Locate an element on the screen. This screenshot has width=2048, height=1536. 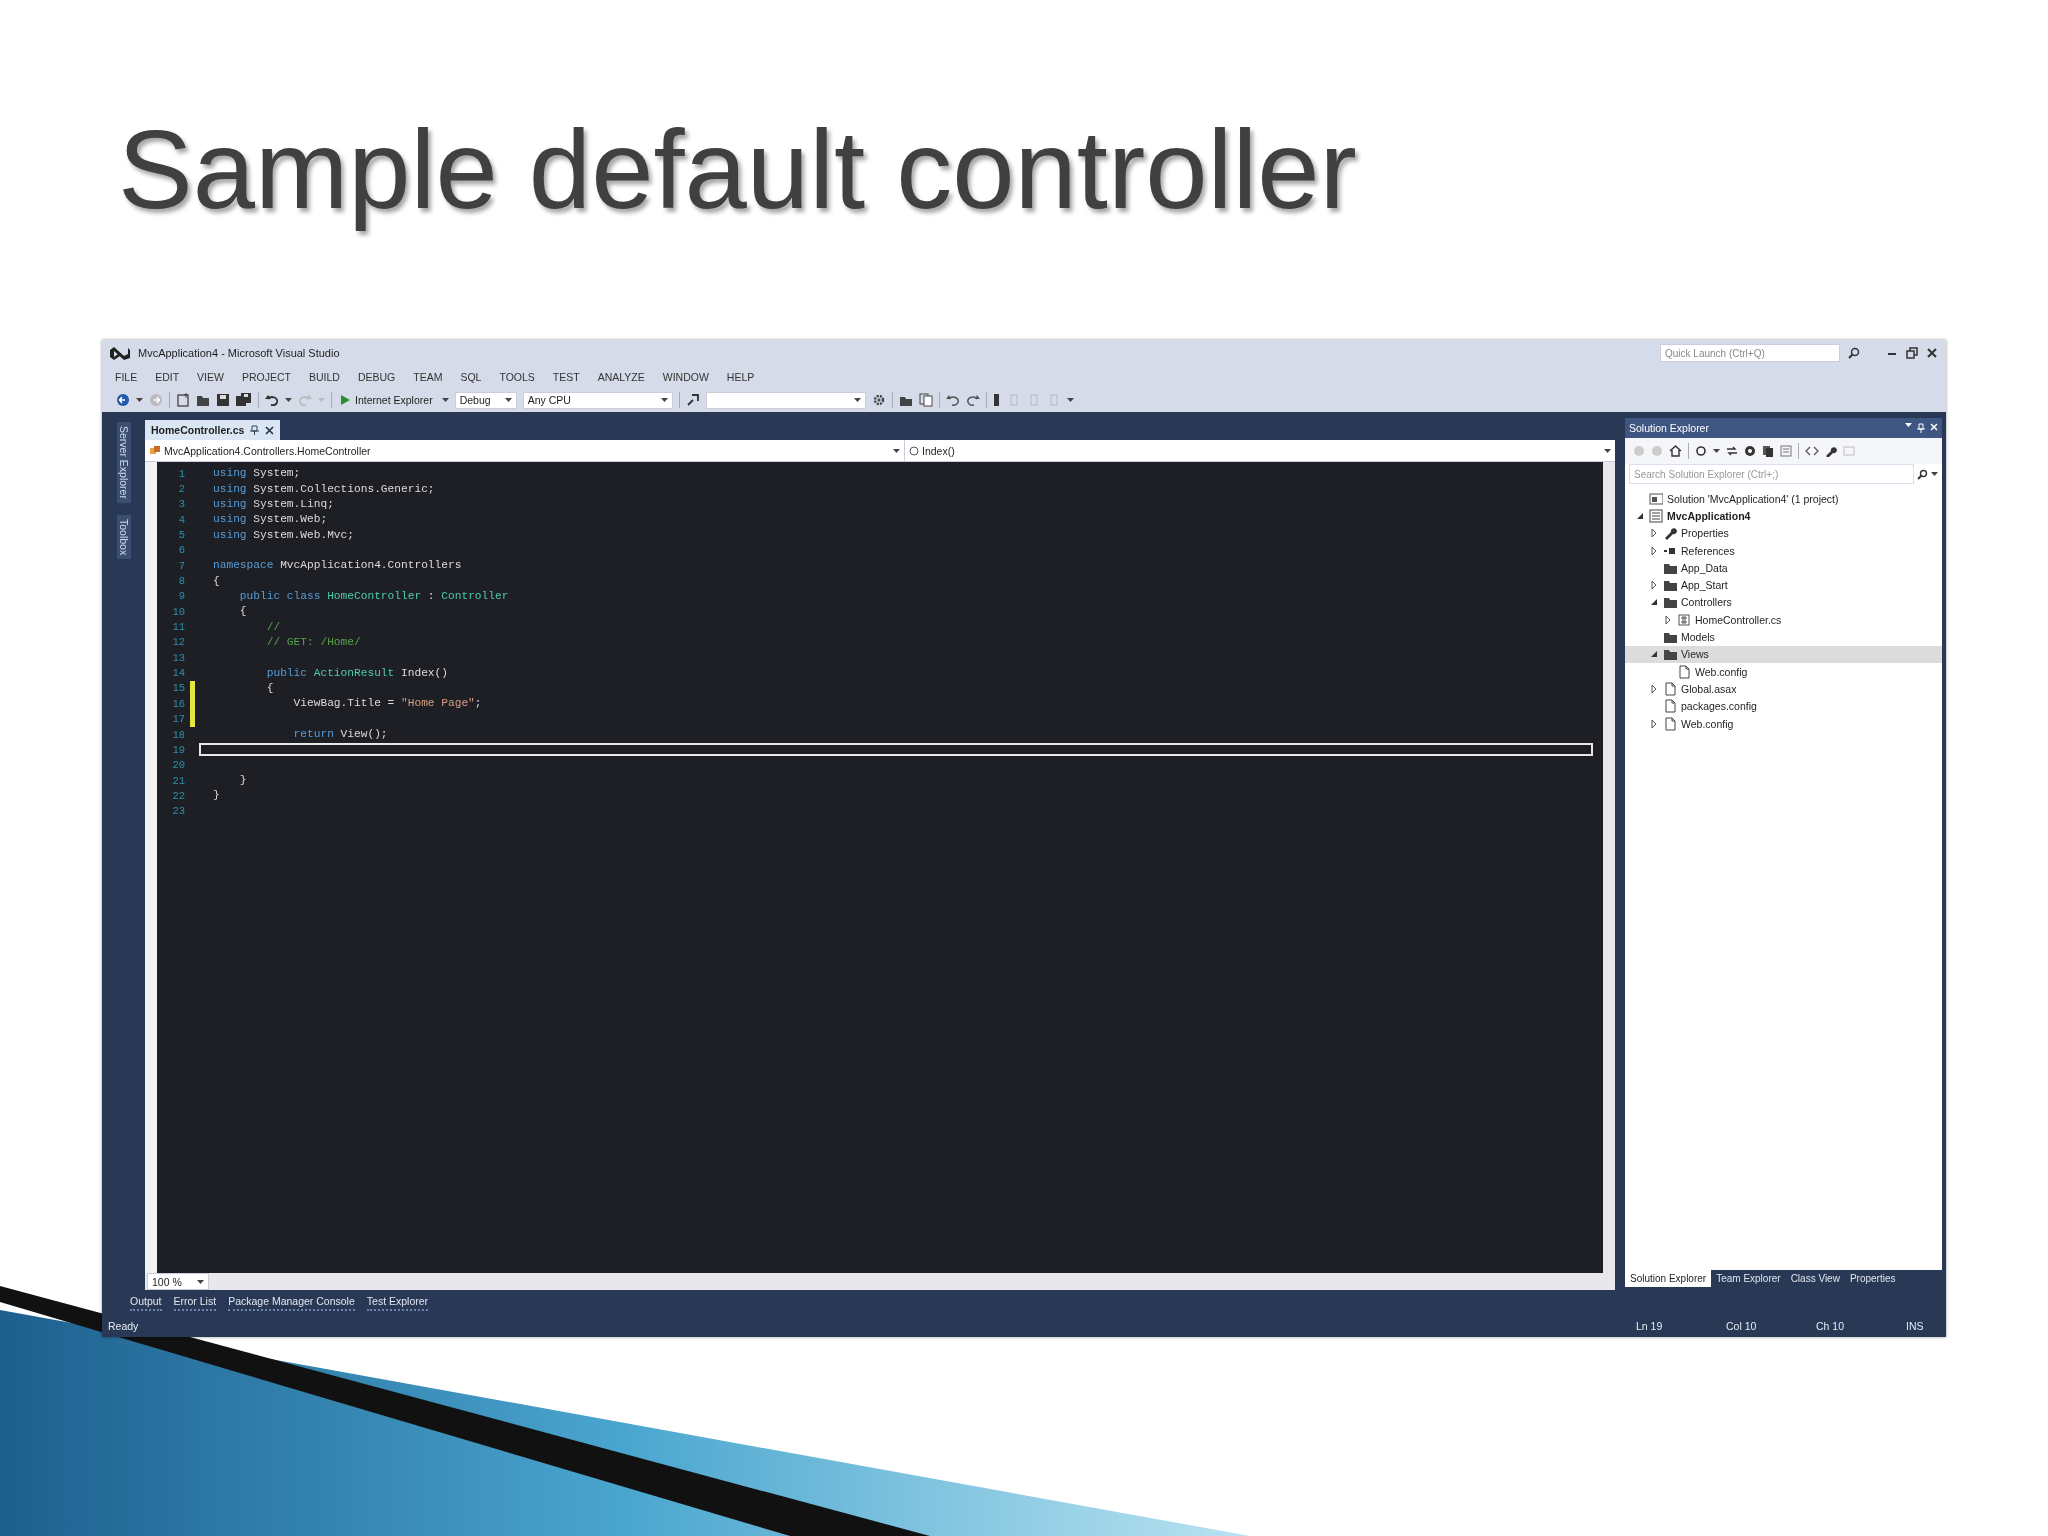
tool-window-tab: Output is located at coordinates (146, 1302).